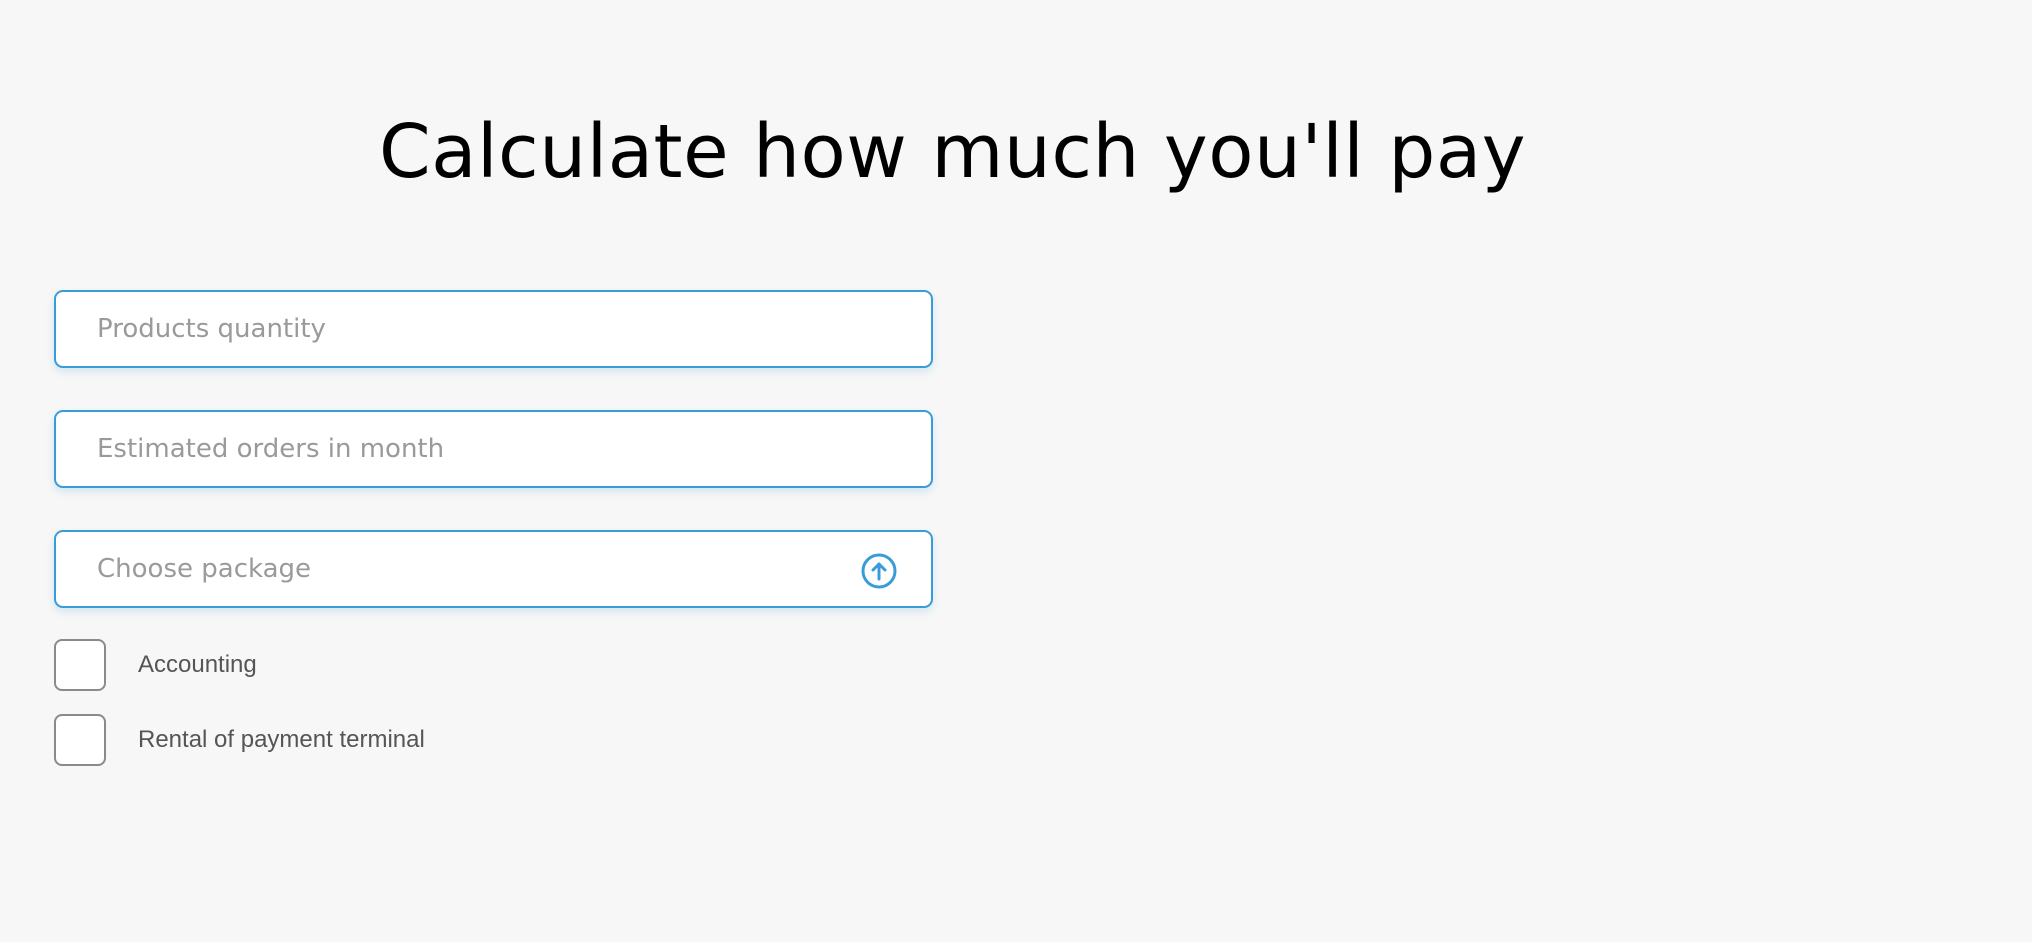 Image resolution: width=2032 pixels, height=942 pixels. Describe the element at coordinates (80, 665) in the screenshot. I see `accounting-checkbox` at that location.